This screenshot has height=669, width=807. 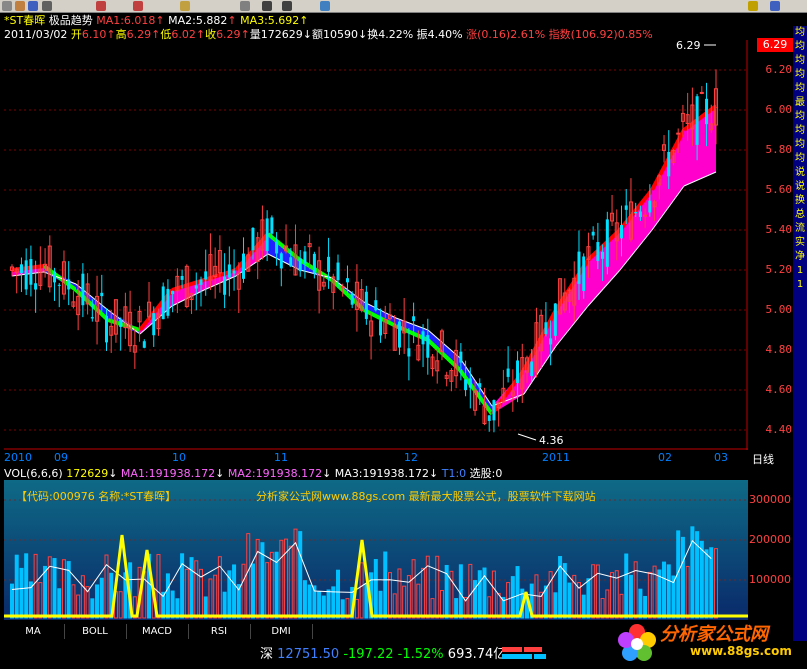 I want to click on current-price-tag: 6.29, so click(x=775, y=45).